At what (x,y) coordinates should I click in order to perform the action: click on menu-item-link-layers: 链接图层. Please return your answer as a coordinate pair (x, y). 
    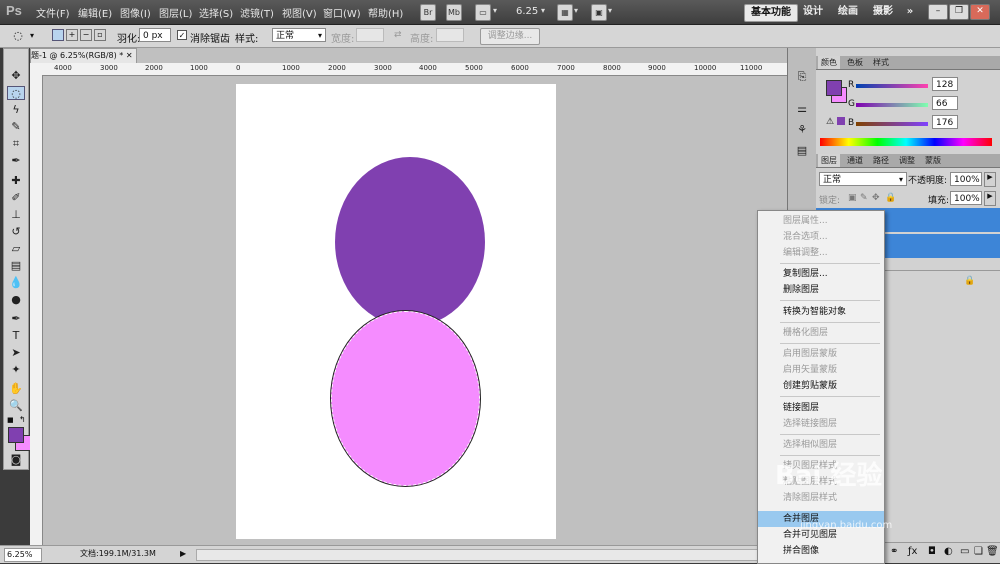
    Looking at the image, I should click on (821, 408).